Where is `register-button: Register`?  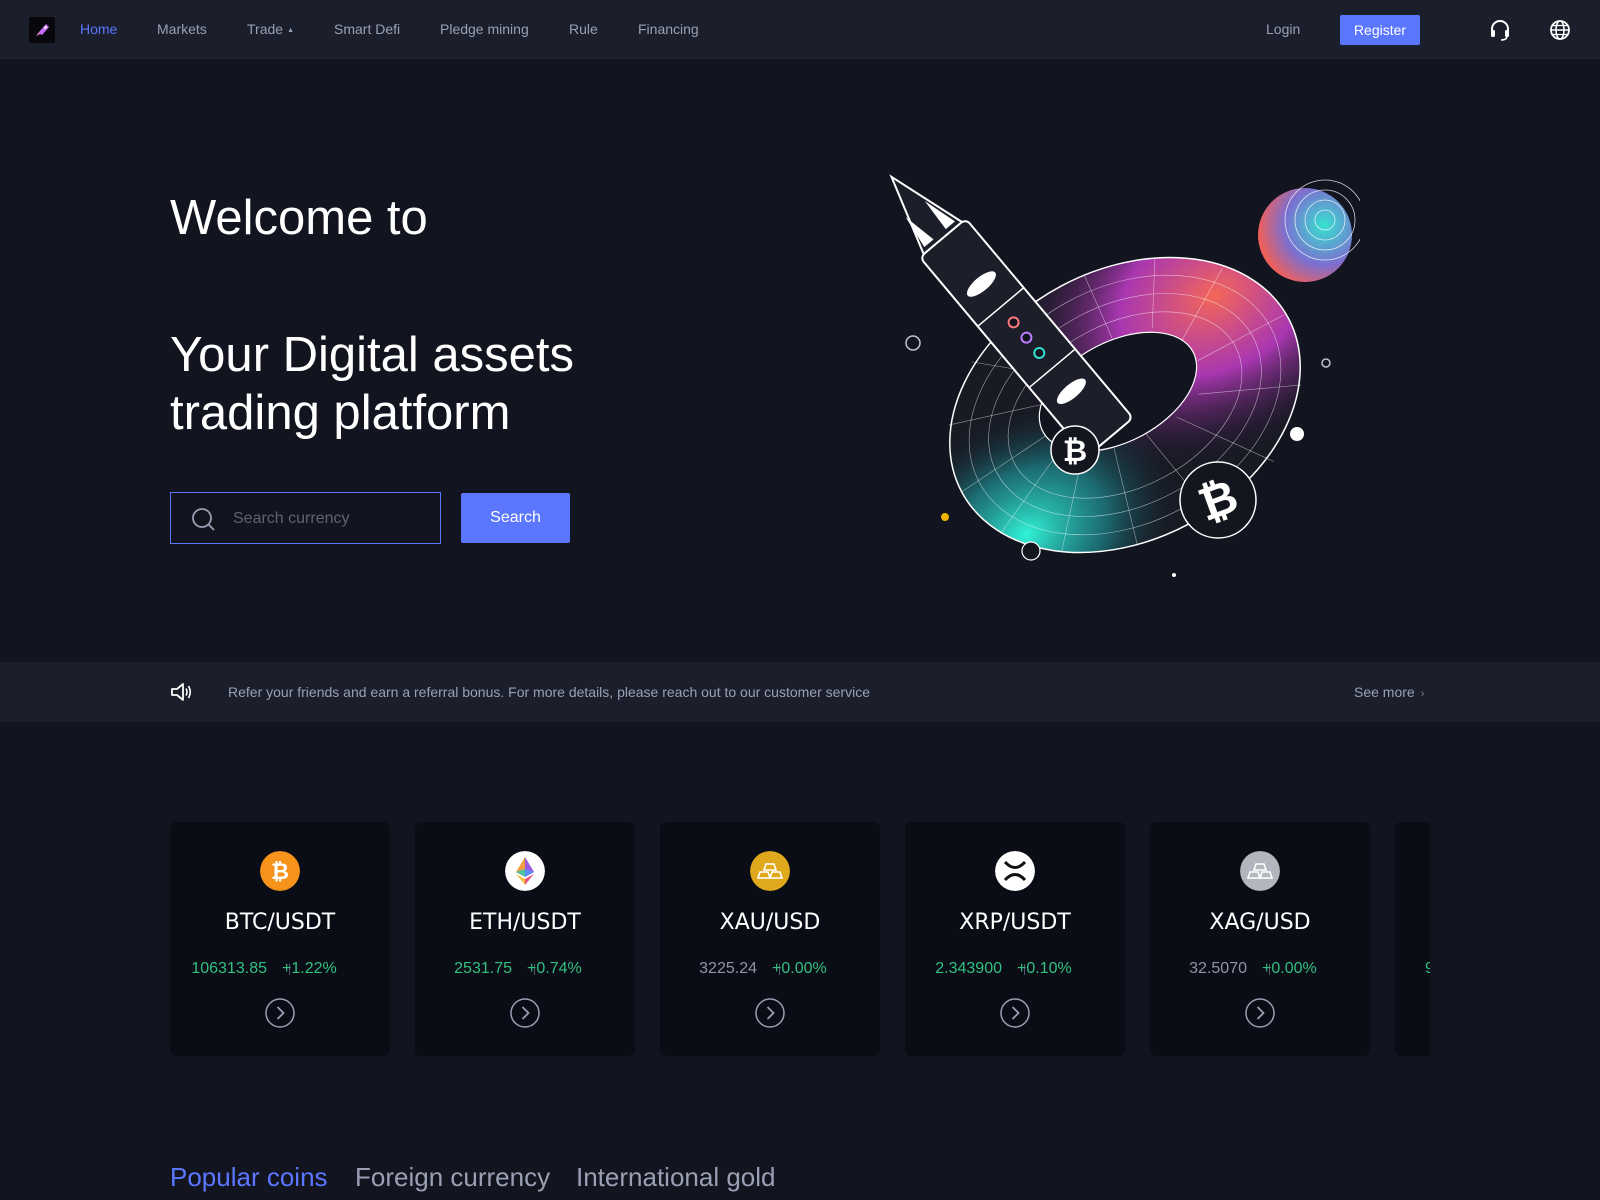 register-button: Register is located at coordinates (1380, 30).